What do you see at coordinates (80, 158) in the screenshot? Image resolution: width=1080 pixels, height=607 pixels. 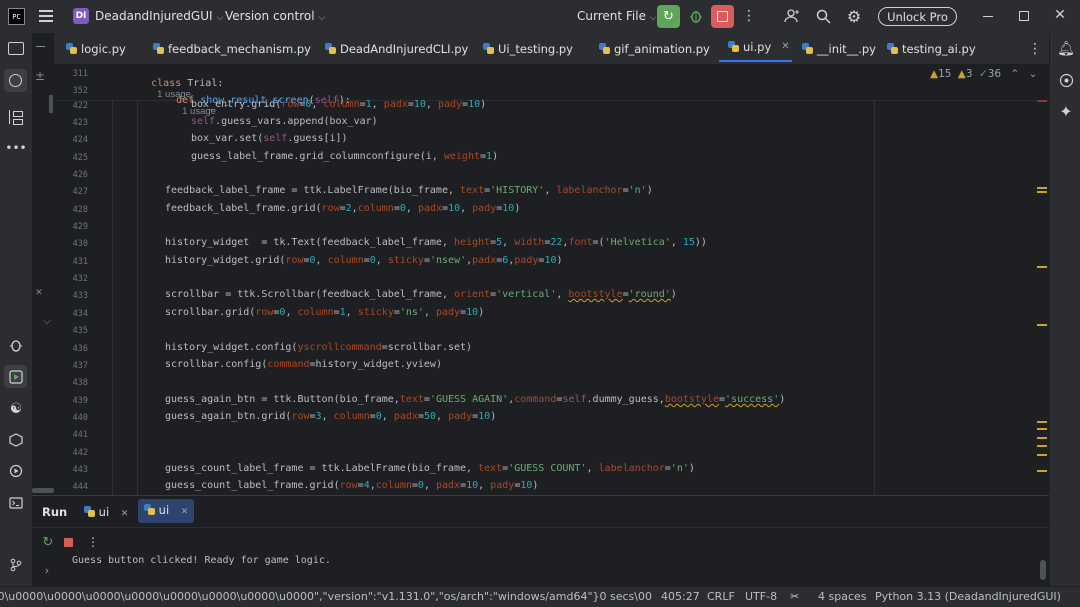 I see `line-number: 425` at bounding box center [80, 158].